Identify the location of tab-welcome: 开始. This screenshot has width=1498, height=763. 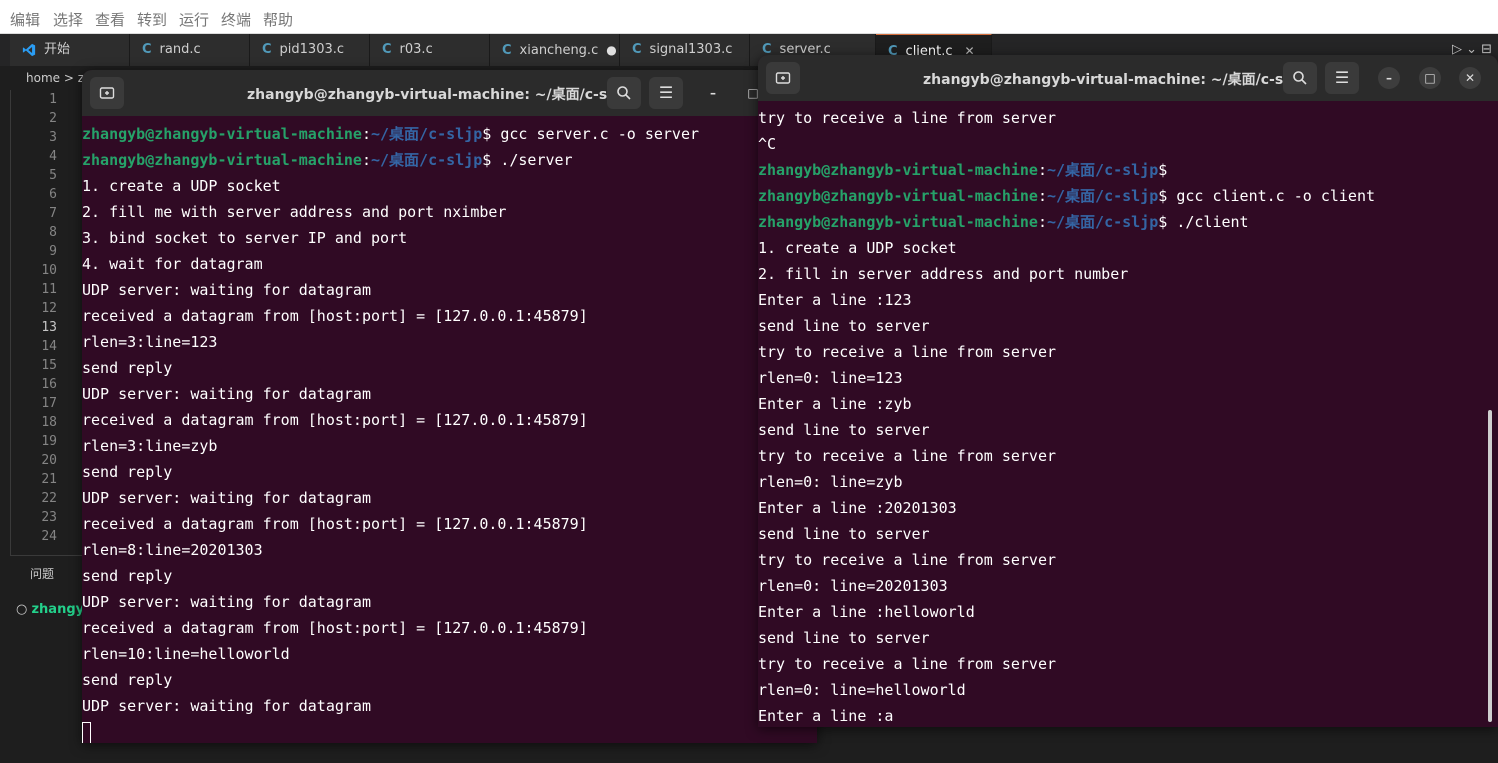
(70, 50).